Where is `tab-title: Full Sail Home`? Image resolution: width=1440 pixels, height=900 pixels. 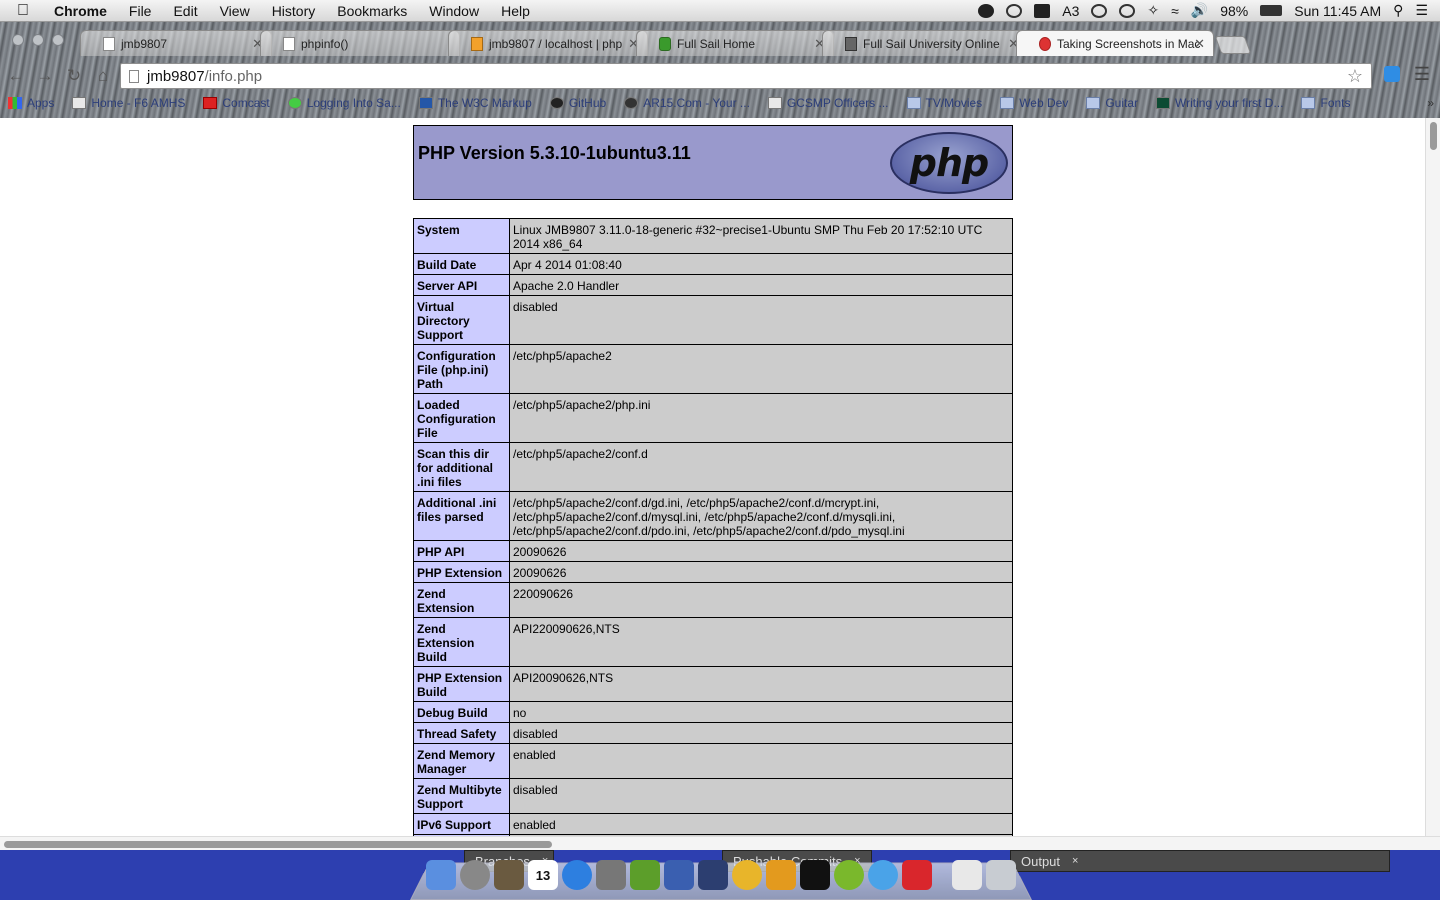
tab-title: Full Sail Home is located at coordinates (716, 43).